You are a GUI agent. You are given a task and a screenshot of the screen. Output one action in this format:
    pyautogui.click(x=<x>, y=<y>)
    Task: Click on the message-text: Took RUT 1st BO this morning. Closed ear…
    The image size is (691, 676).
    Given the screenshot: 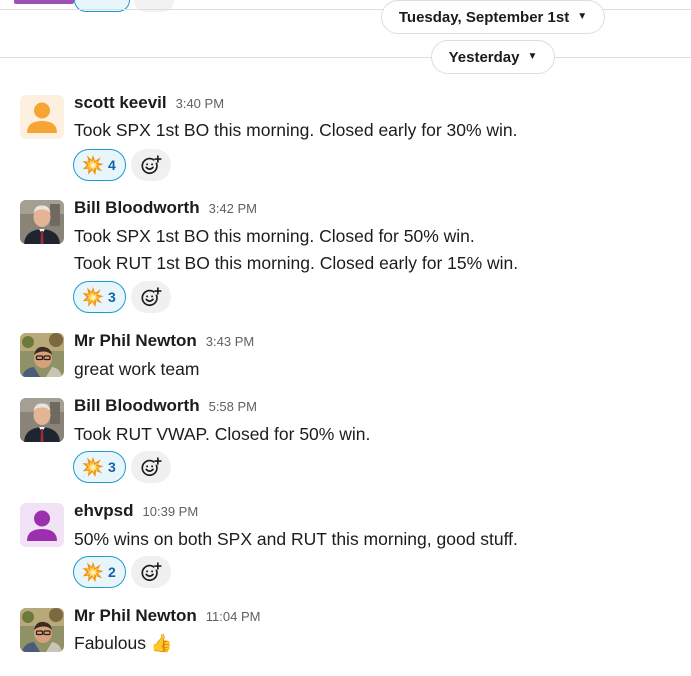 What is the action you would take?
    pyautogui.click(x=296, y=263)
    